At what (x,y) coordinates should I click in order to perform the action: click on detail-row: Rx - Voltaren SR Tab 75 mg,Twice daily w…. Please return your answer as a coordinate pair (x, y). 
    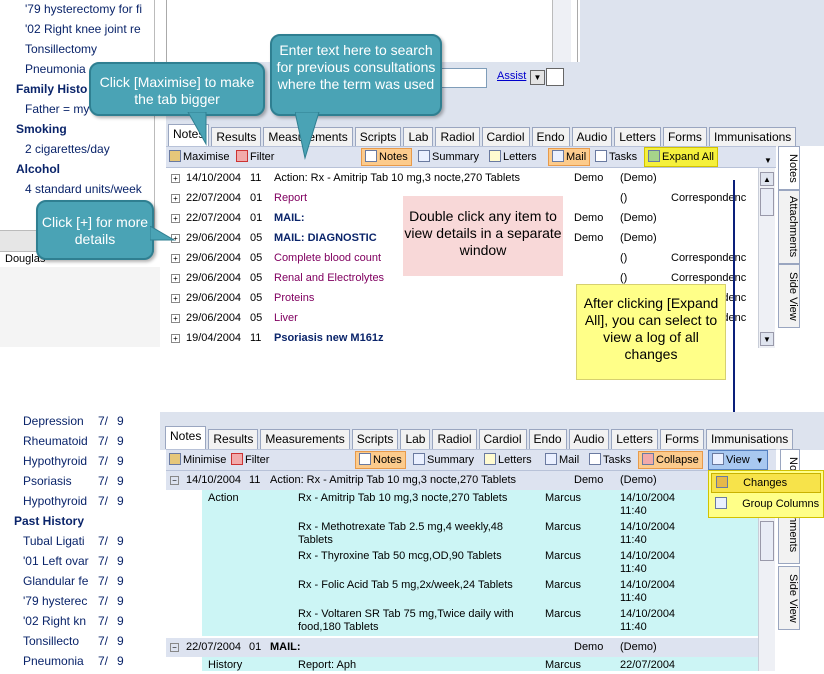
    Looking at the image, I should click on (480, 622).